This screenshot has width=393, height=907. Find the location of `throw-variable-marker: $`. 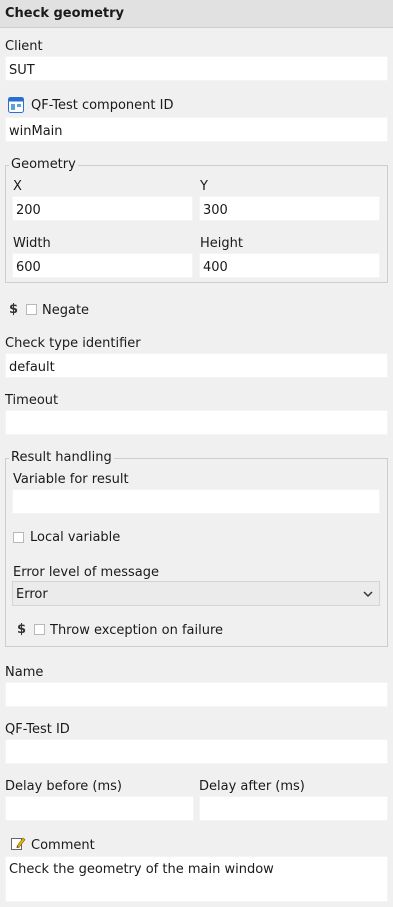

throw-variable-marker: $ is located at coordinates (22, 629).